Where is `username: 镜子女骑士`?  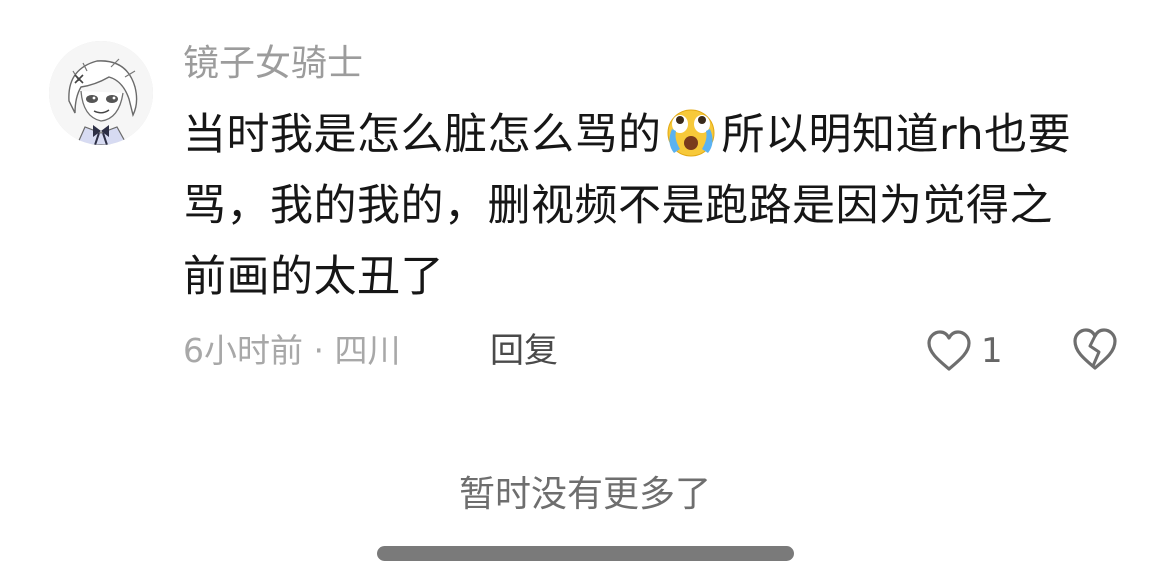 username: 镜子女骑士 is located at coordinates (273, 64).